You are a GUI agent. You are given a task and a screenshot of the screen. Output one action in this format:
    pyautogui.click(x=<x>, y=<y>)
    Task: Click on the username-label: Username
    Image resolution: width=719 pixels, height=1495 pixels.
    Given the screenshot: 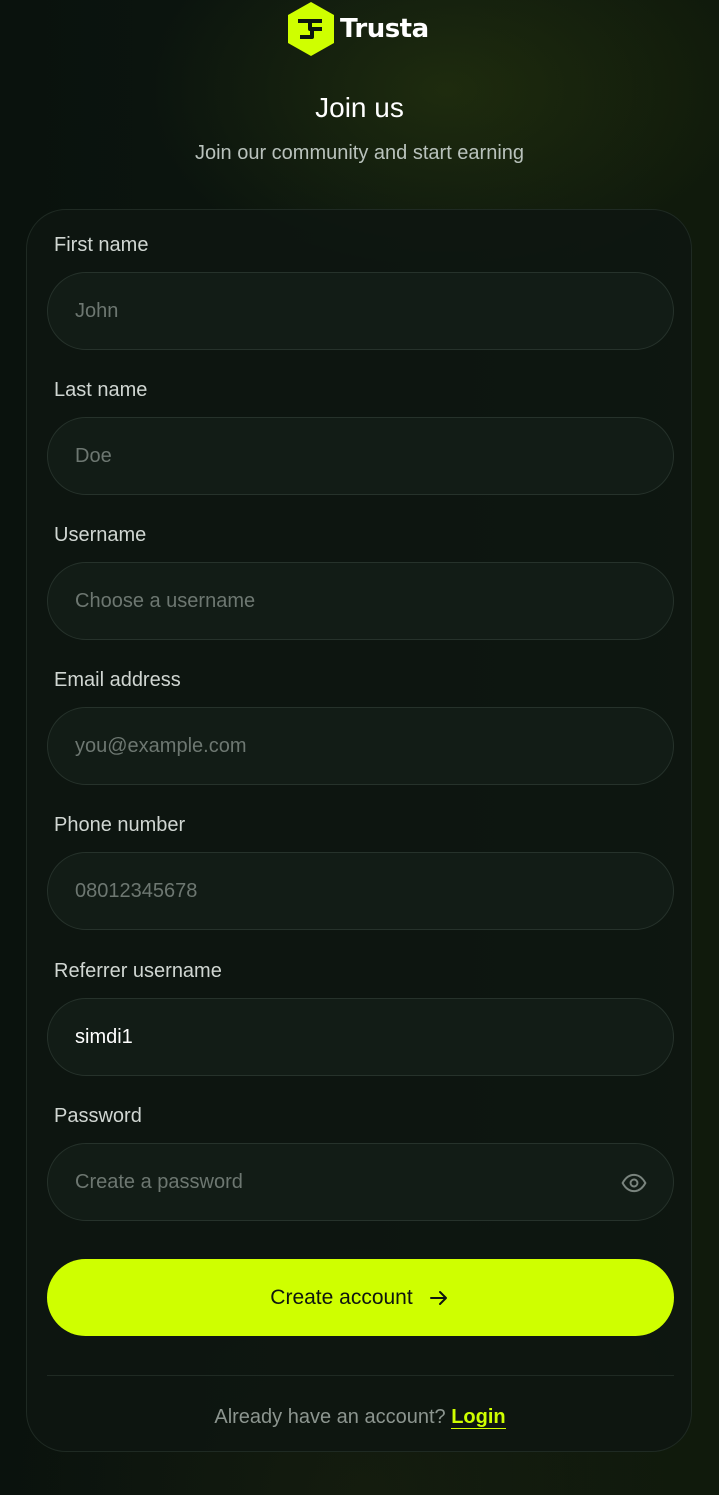 What is the action you would take?
    pyautogui.click(x=100, y=535)
    